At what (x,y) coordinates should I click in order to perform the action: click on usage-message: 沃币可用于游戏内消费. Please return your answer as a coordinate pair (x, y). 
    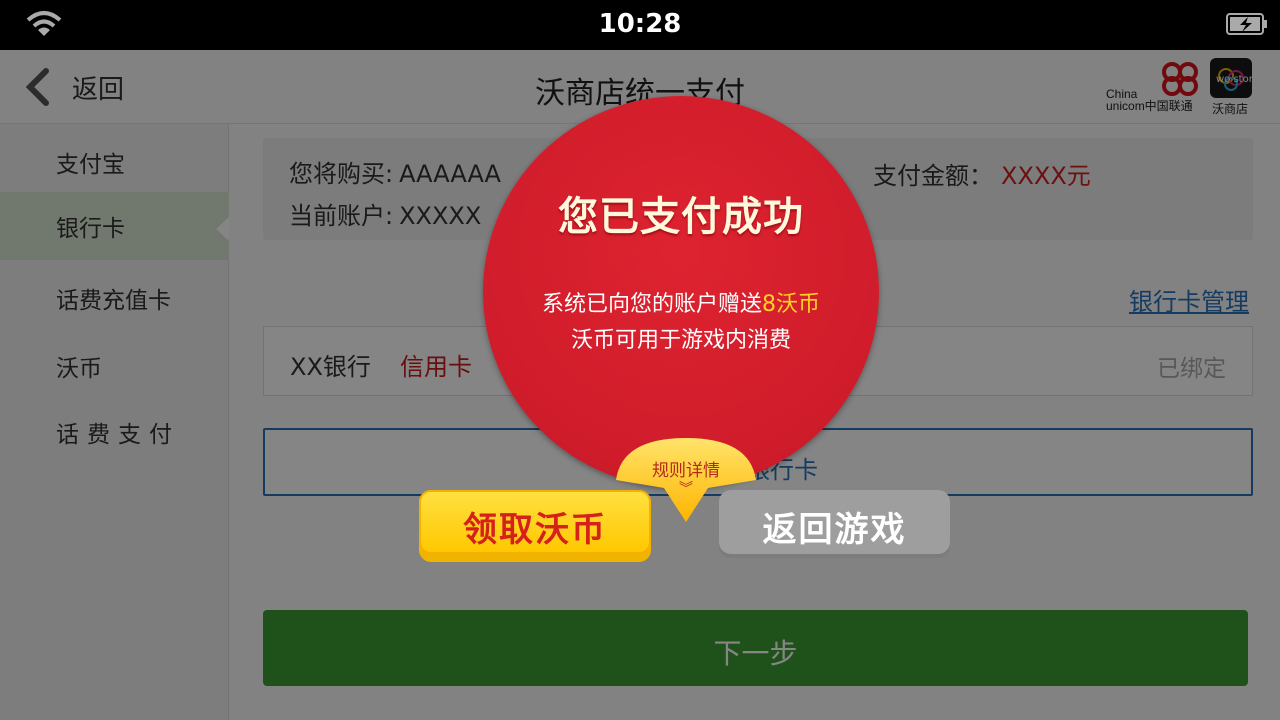
    Looking at the image, I should click on (680, 340).